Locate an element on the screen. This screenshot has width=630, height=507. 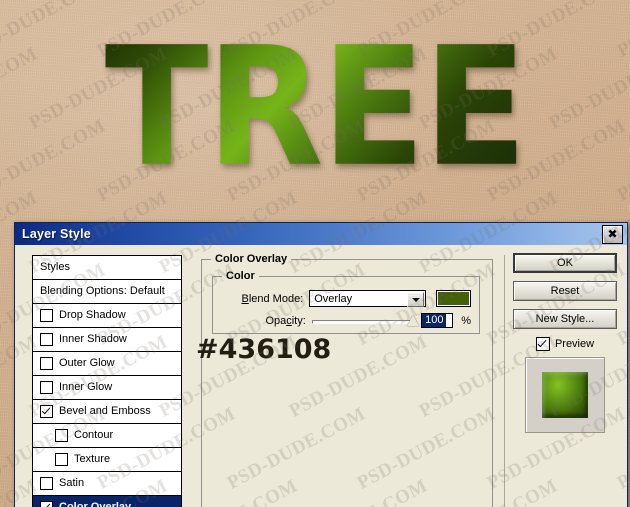
reset-button: Reset is located at coordinates (565, 291).